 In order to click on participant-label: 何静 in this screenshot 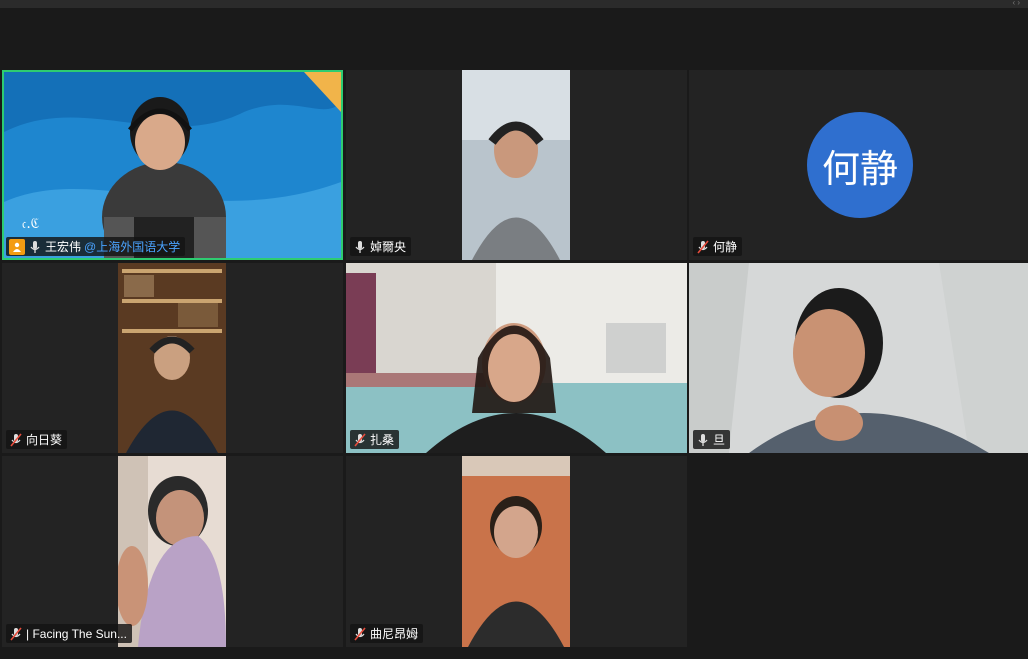, I will do `click(718, 246)`.